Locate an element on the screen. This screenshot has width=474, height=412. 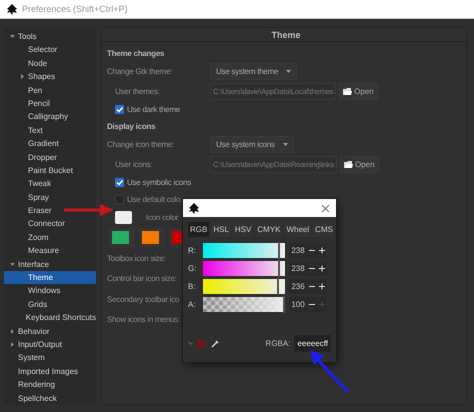
dropdown-value: Use system icons is located at coordinates (245, 144).